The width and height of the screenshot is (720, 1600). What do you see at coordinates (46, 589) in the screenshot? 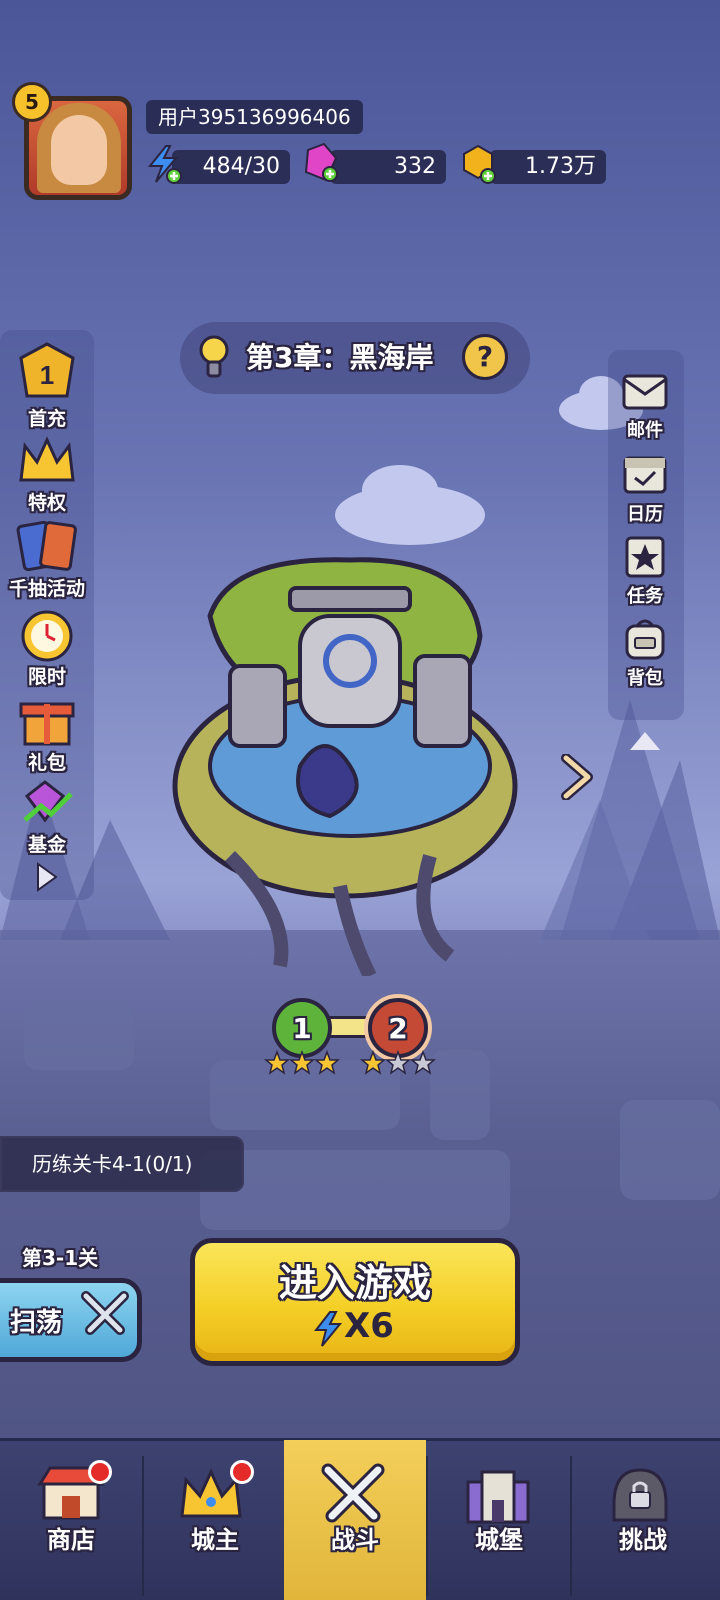
I see `menu-label: 千抽活动` at bounding box center [46, 589].